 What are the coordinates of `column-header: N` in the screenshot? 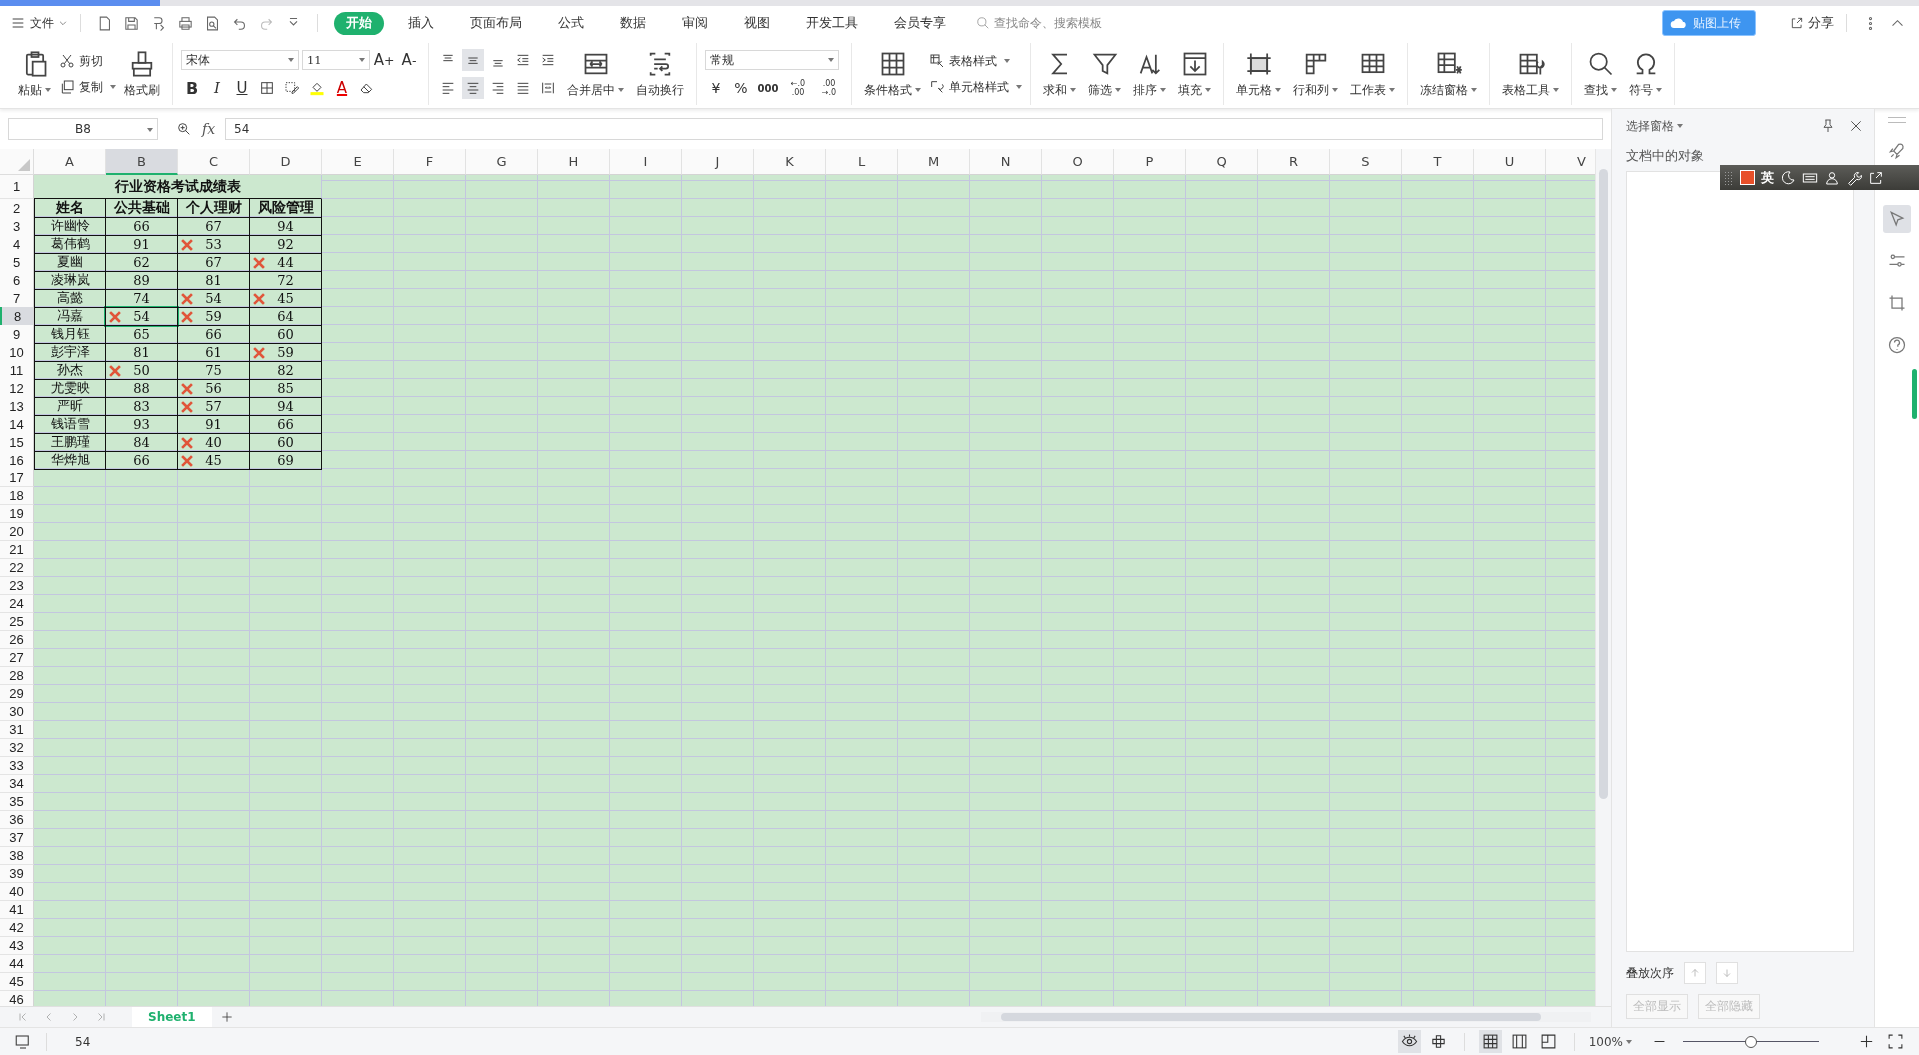 It's located at (1006, 162).